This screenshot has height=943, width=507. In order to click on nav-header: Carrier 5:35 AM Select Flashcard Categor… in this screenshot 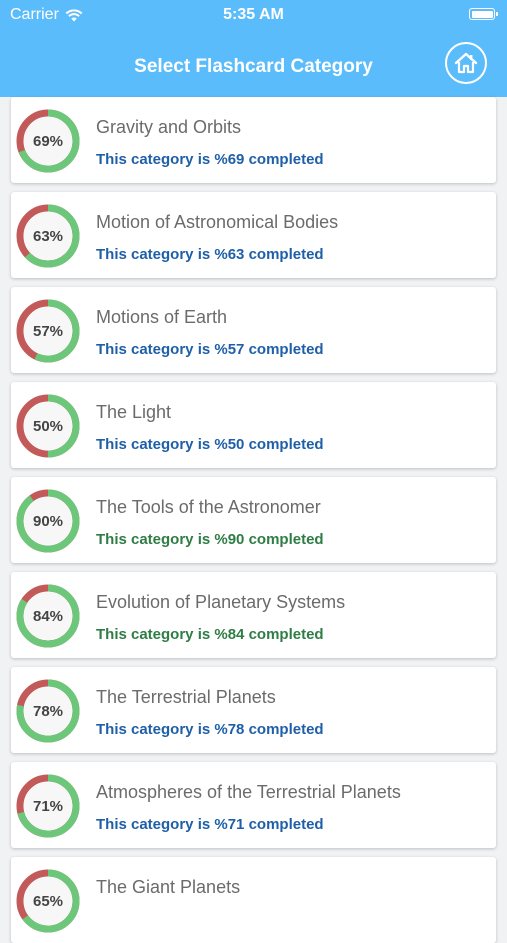, I will do `click(253, 48)`.